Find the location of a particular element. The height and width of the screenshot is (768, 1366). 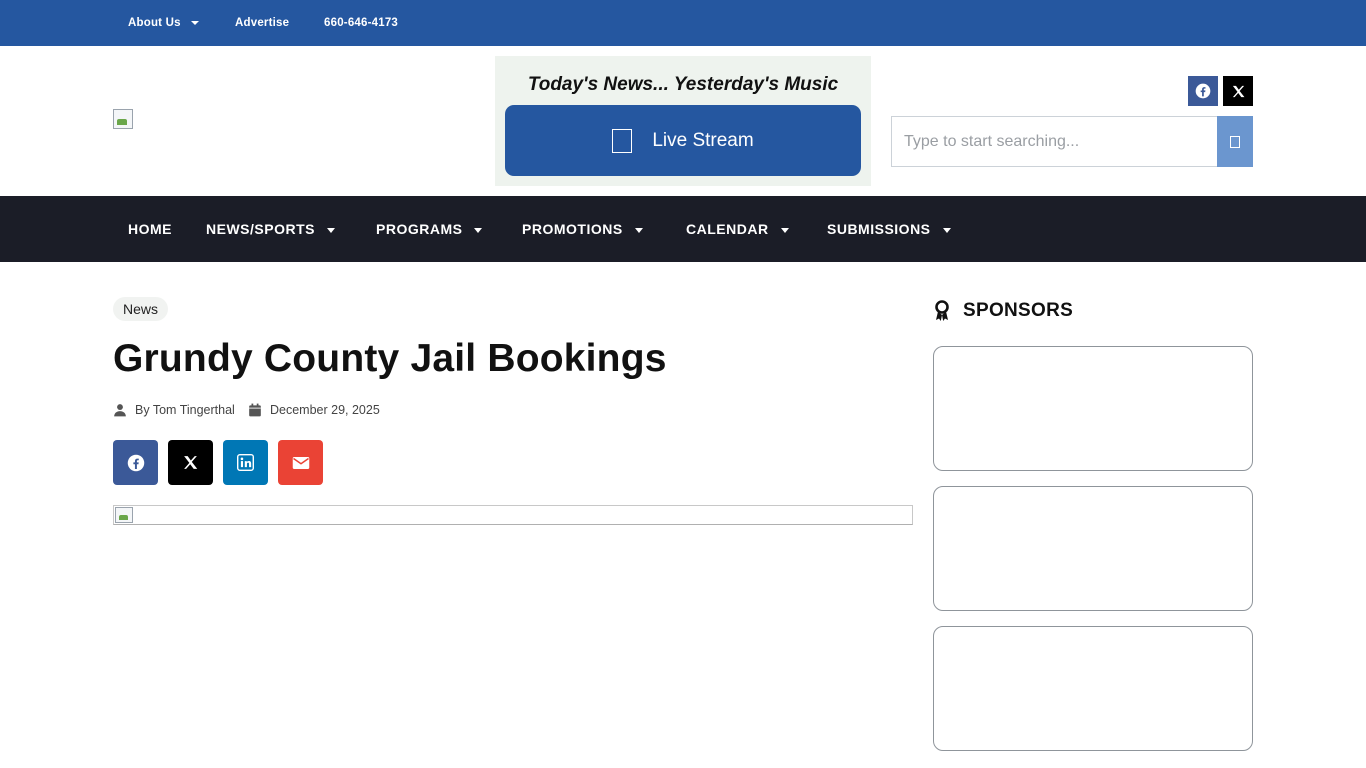

nav-item-programs: PROGRAMS is located at coordinates (429, 229).